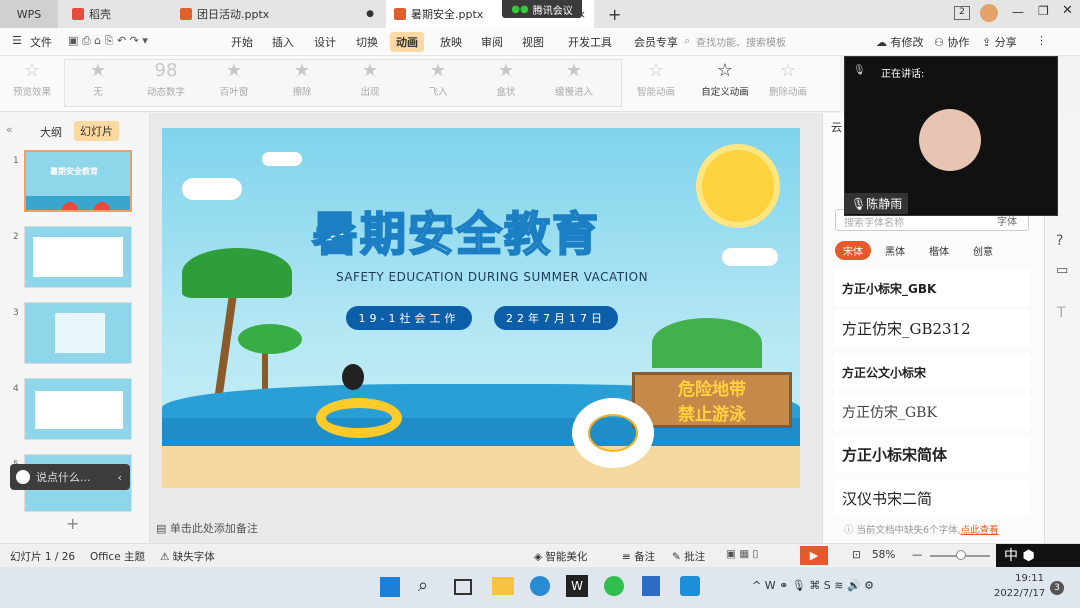 The height and width of the screenshot is (608, 1080). What do you see at coordinates (277, 14) in the screenshot?
I see `tab-file1: 团日活动.pptx ●` at bounding box center [277, 14].